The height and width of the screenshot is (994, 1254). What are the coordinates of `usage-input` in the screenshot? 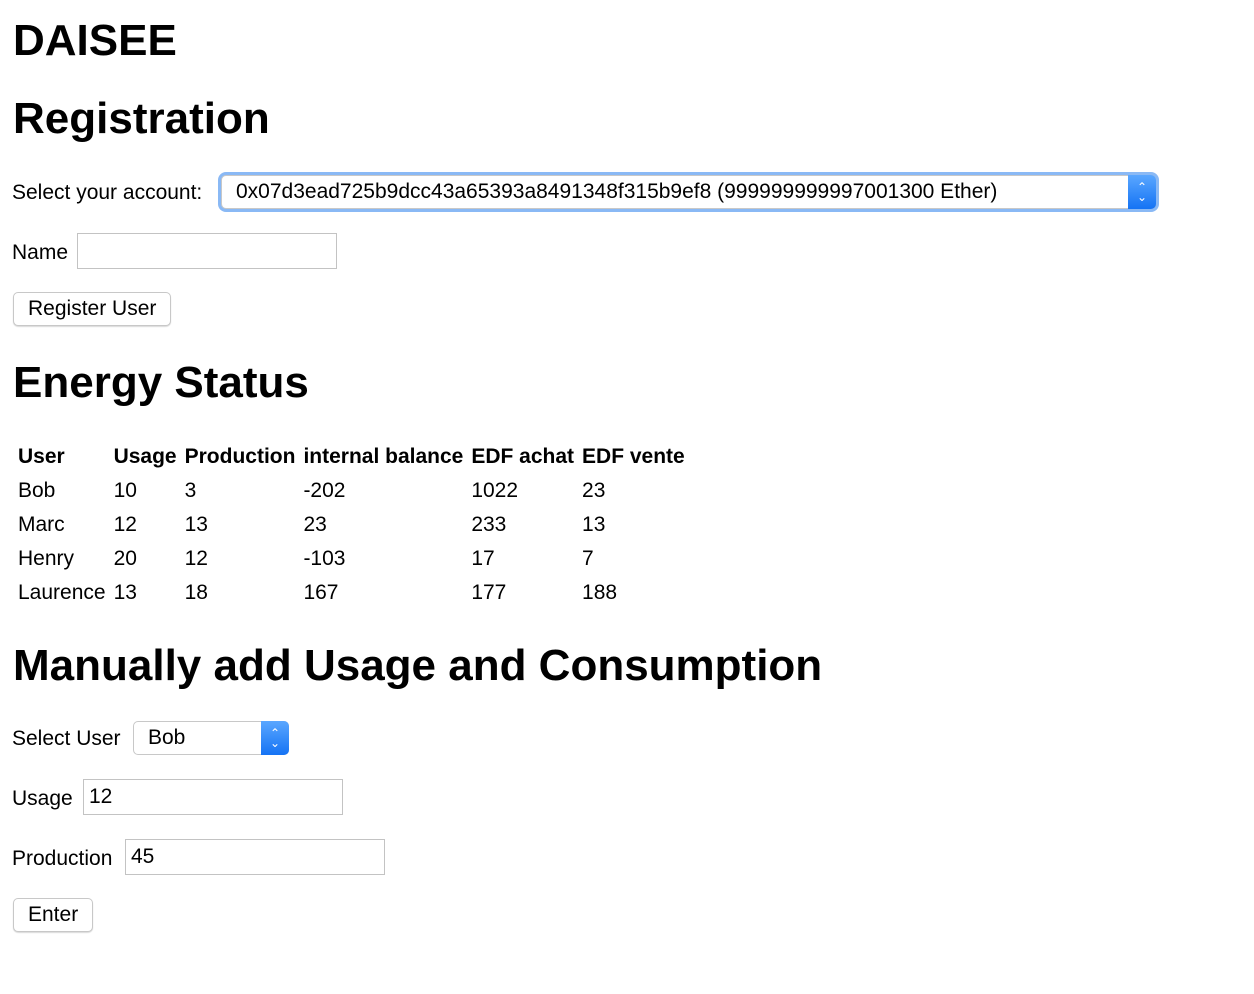 It's located at (213, 797).